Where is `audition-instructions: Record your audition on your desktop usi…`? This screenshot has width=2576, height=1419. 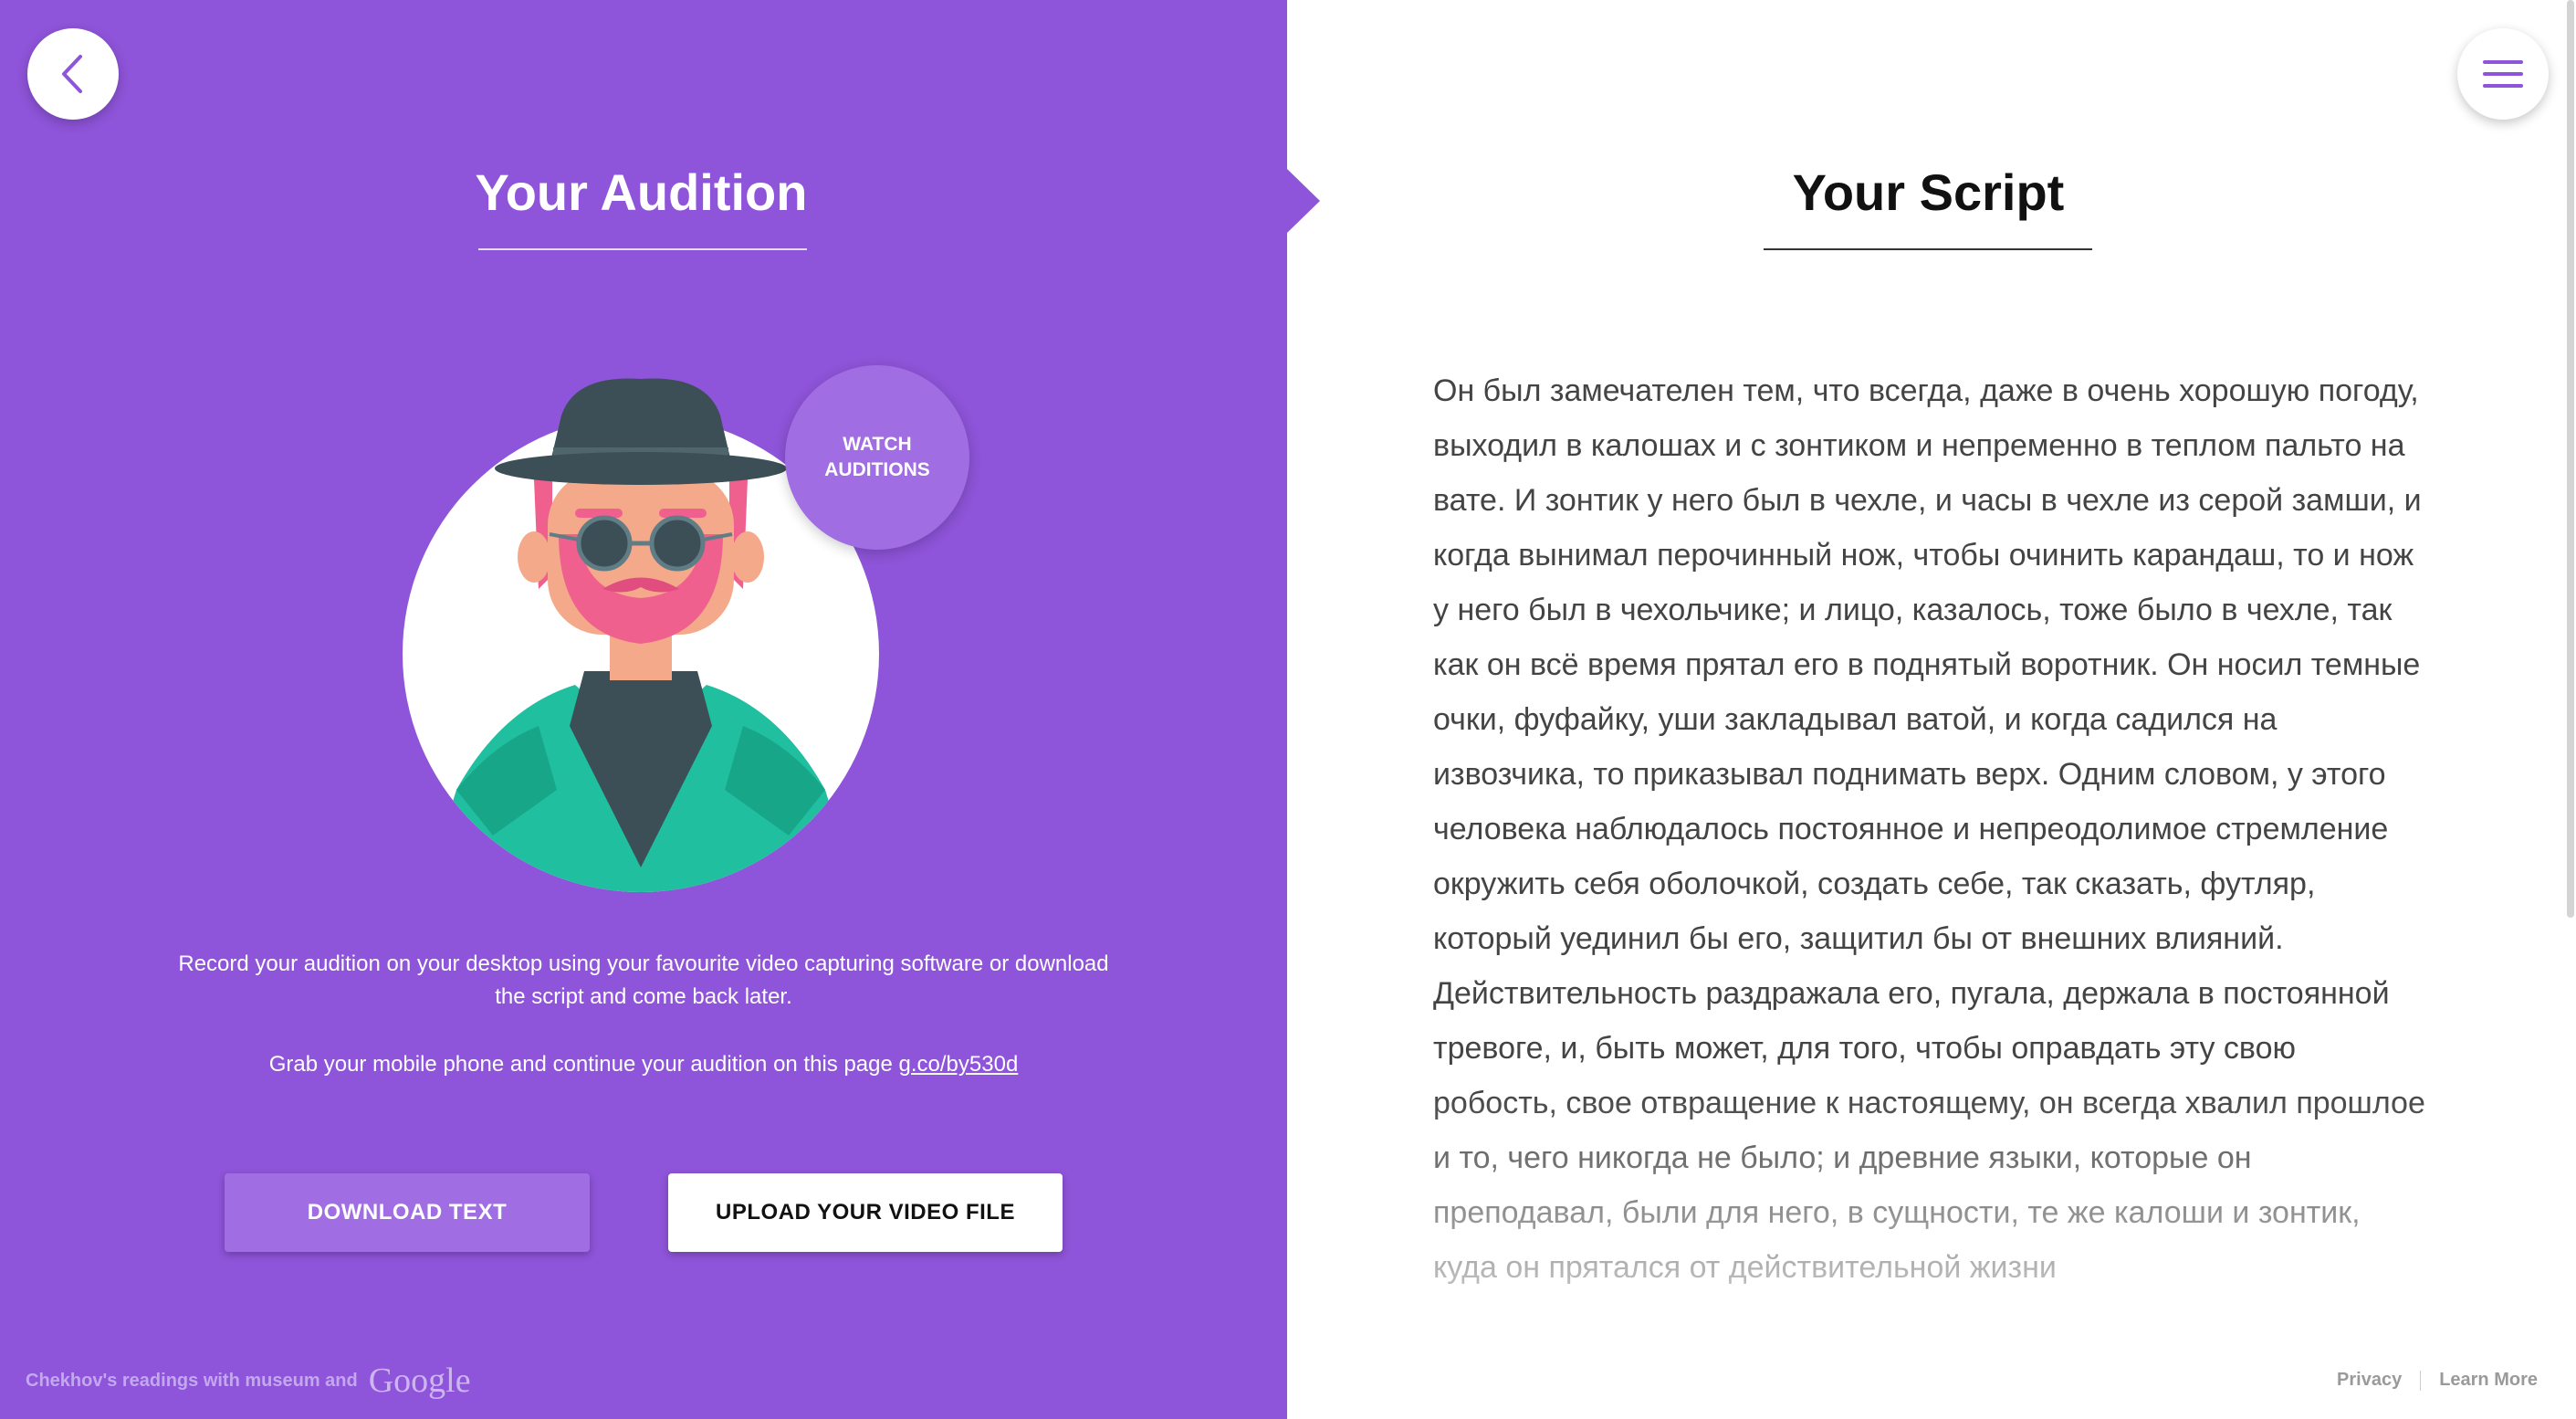 audition-instructions: Record your audition on your desktop usi… is located at coordinates (643, 980).